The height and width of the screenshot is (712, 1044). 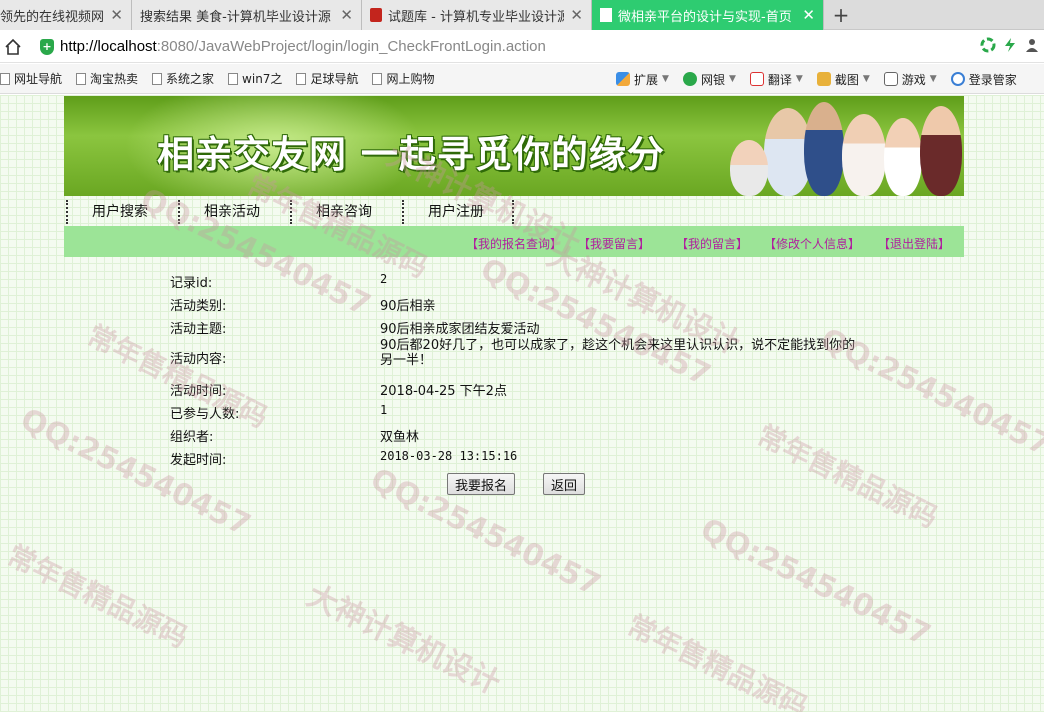 I want to click on detail-value: 1, so click(x=384, y=410).